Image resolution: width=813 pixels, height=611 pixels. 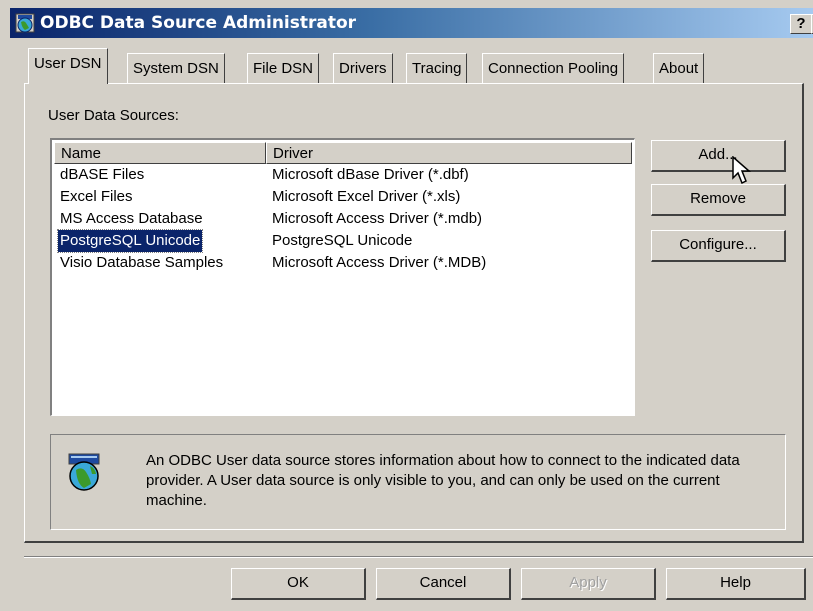 I want to click on title-bar: ODBC Data Source Administrator ? ×, so click(x=411, y=23).